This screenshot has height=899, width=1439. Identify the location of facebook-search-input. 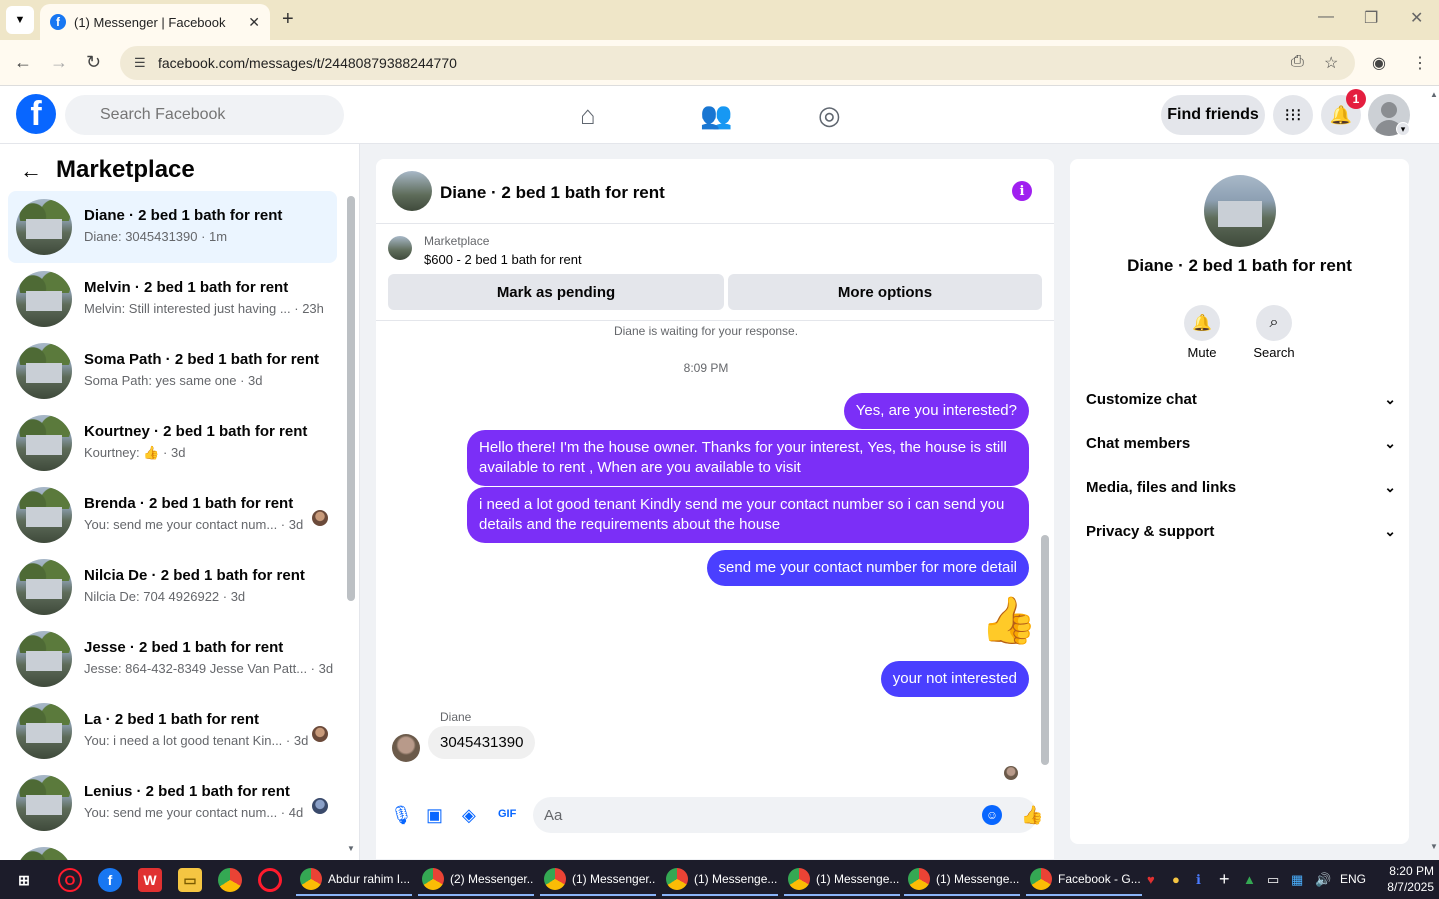
(204, 115).